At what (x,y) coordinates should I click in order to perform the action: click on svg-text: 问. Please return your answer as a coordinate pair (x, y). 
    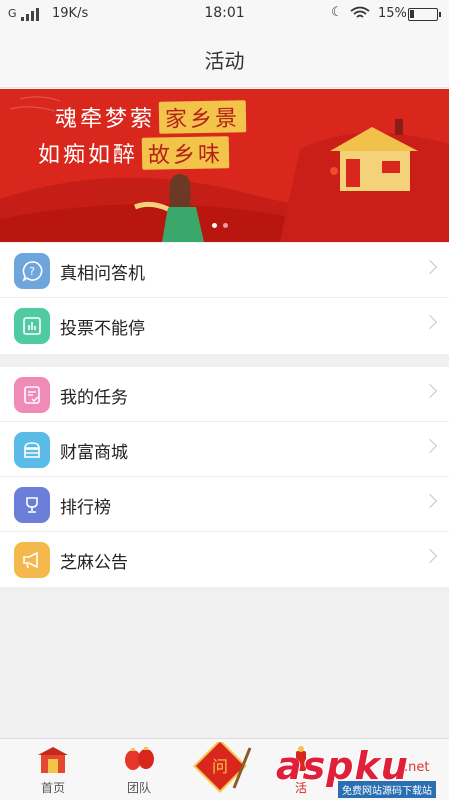
    Looking at the image, I should click on (220, 766).